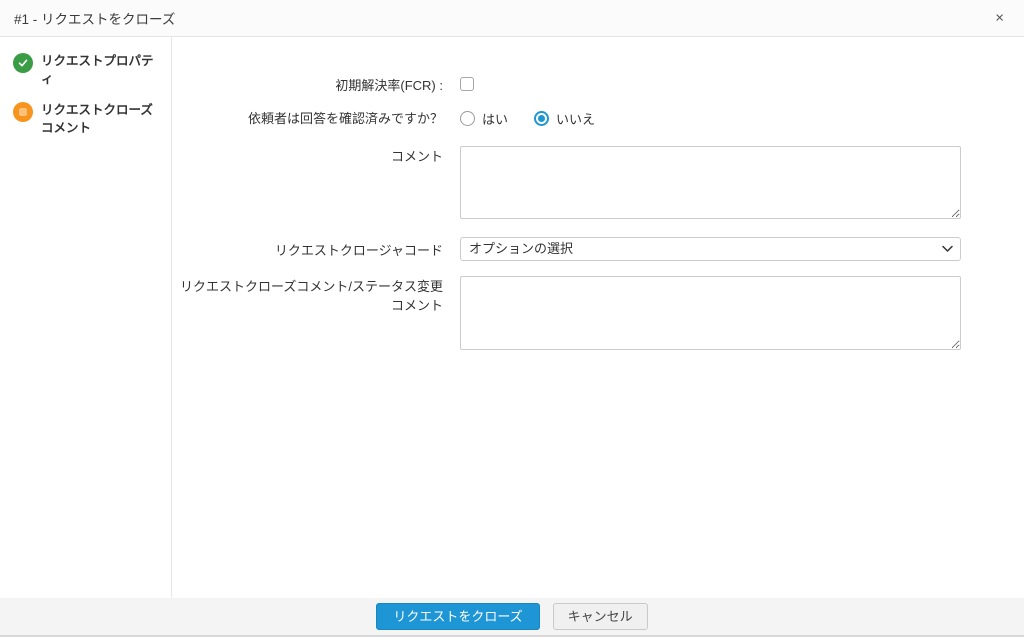 Image resolution: width=1024 pixels, height=637 pixels. I want to click on sidebar-item-request-properties: リクエストプロパティ, so click(88, 70).